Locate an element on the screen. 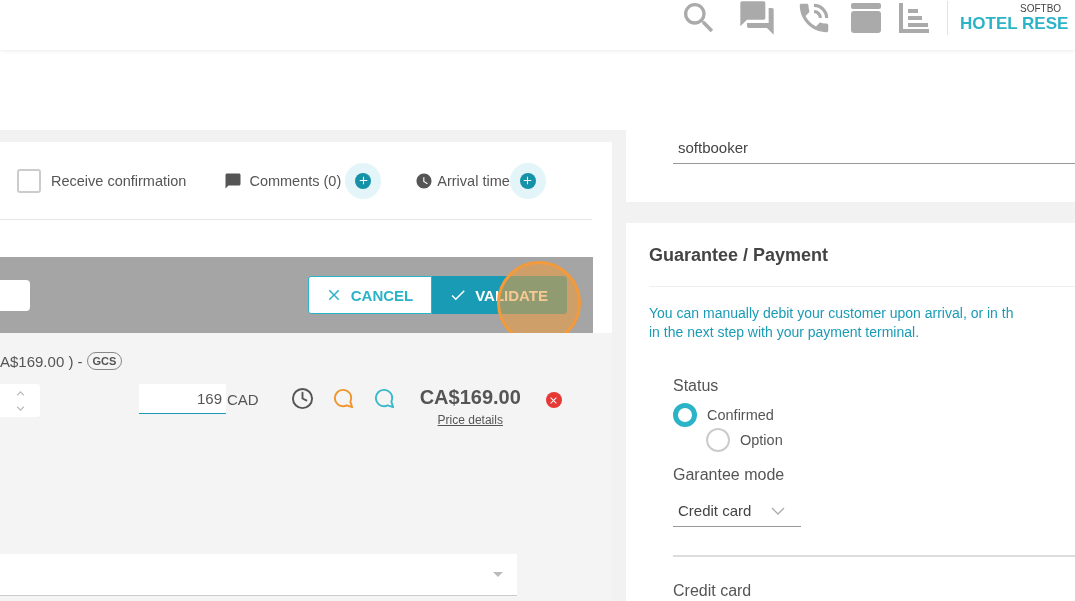 The width and height of the screenshot is (1075, 601). total-price: CA$169.00 is located at coordinates (470, 397).